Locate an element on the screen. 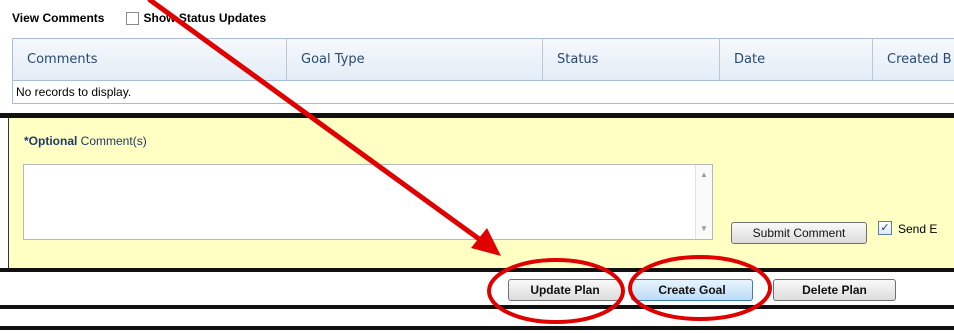 Image resolution: width=954 pixels, height=333 pixels. show-status-updates-checkbox is located at coordinates (133, 18).